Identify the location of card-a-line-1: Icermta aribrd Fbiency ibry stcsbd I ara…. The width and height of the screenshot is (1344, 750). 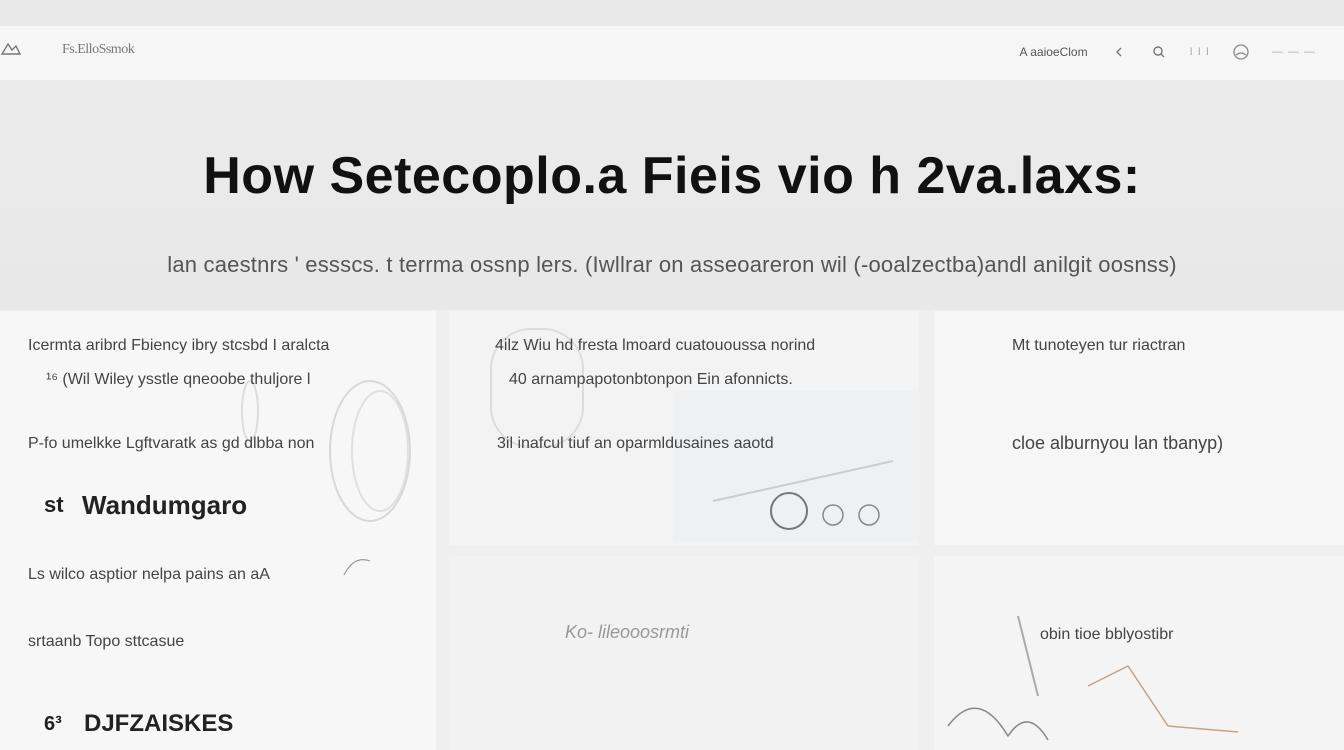
(179, 345).